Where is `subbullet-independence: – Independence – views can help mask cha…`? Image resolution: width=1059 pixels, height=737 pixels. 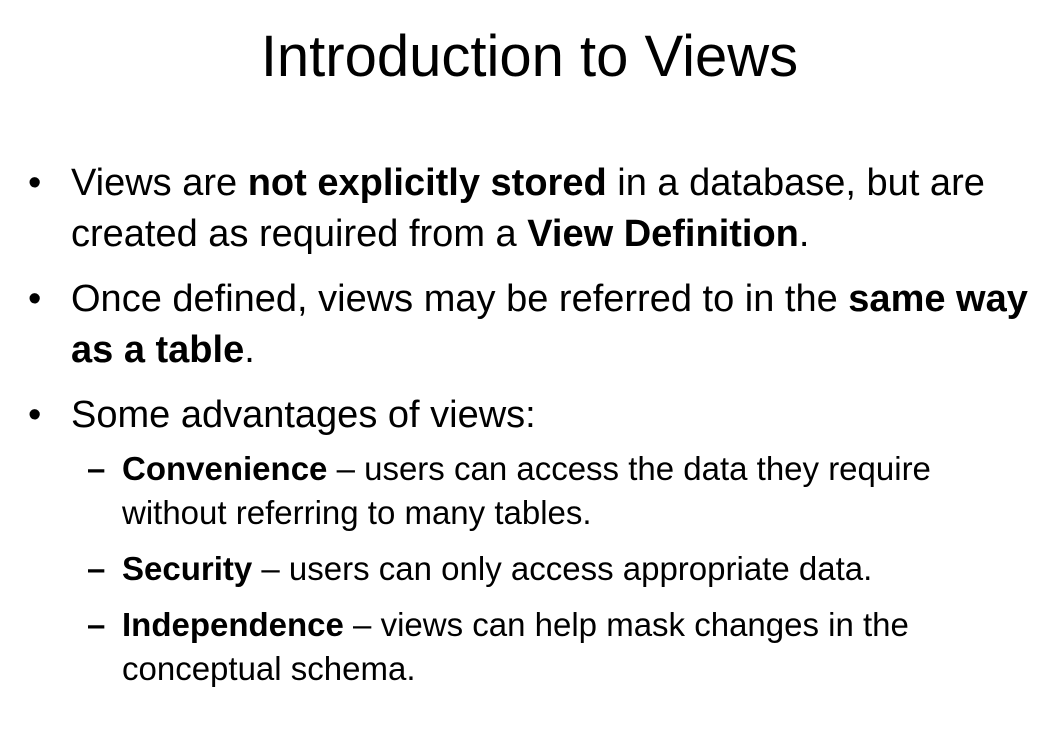 subbullet-independence: – Independence – views can help mask cha… is located at coordinates (554, 647).